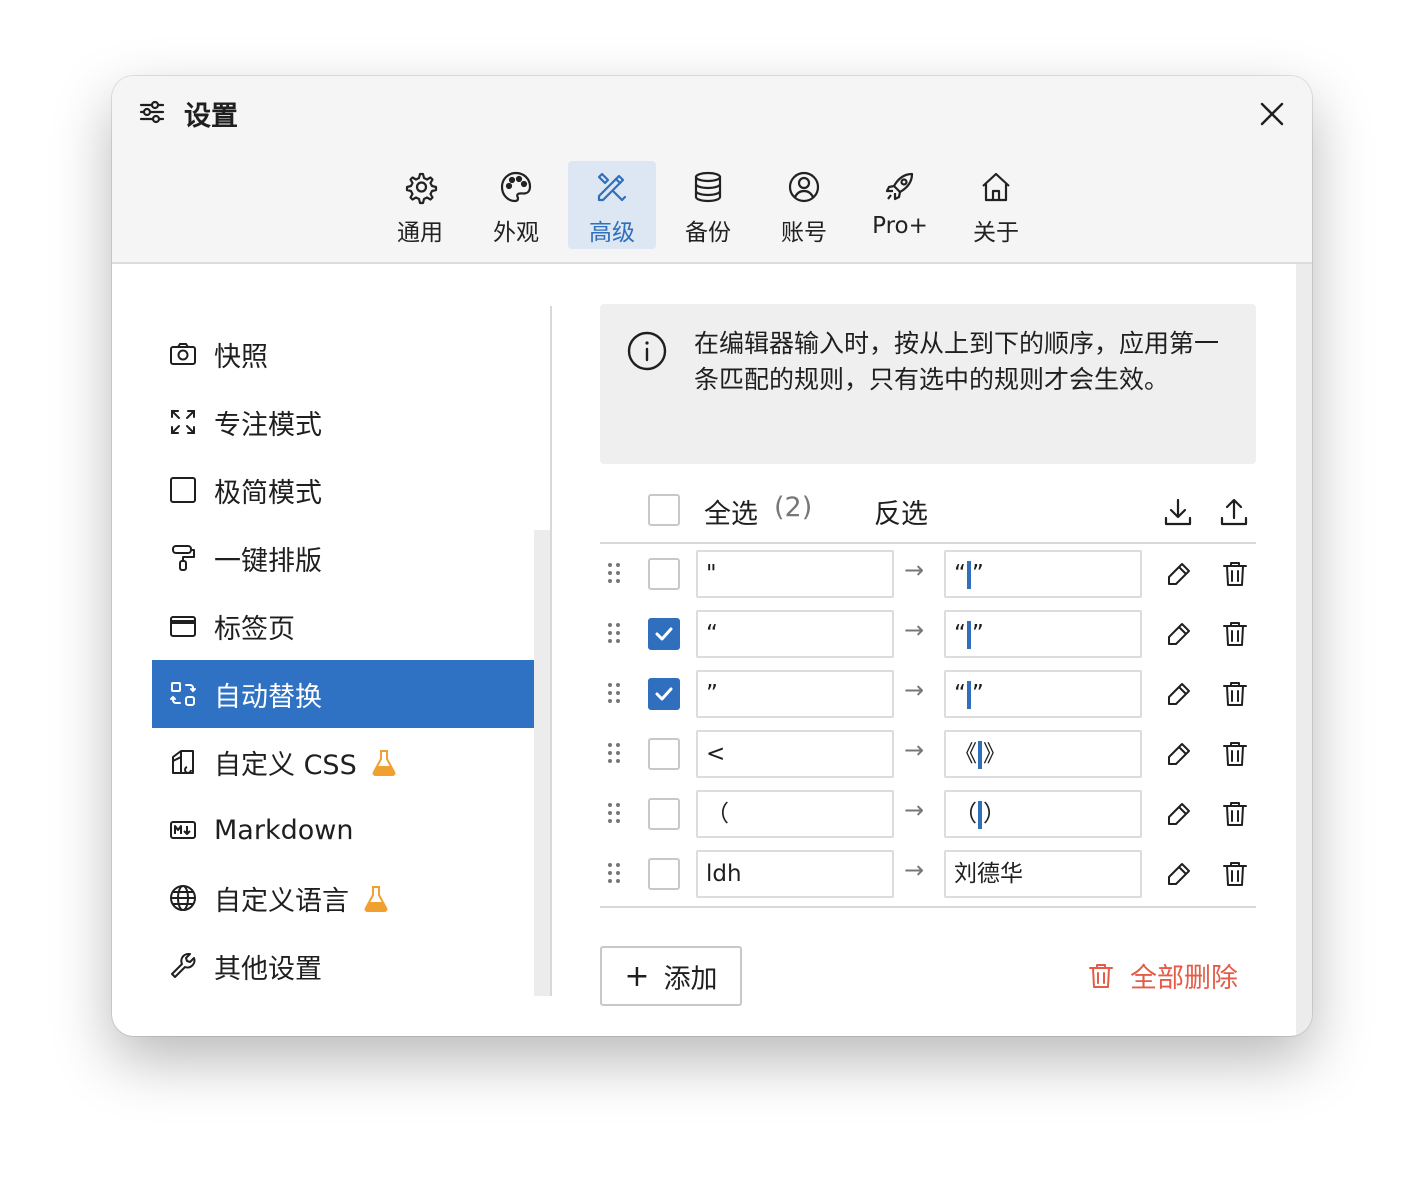 This screenshot has width=1424, height=1184. Describe the element at coordinates (804, 205) in the screenshot. I see `tab-account: 账号` at that location.